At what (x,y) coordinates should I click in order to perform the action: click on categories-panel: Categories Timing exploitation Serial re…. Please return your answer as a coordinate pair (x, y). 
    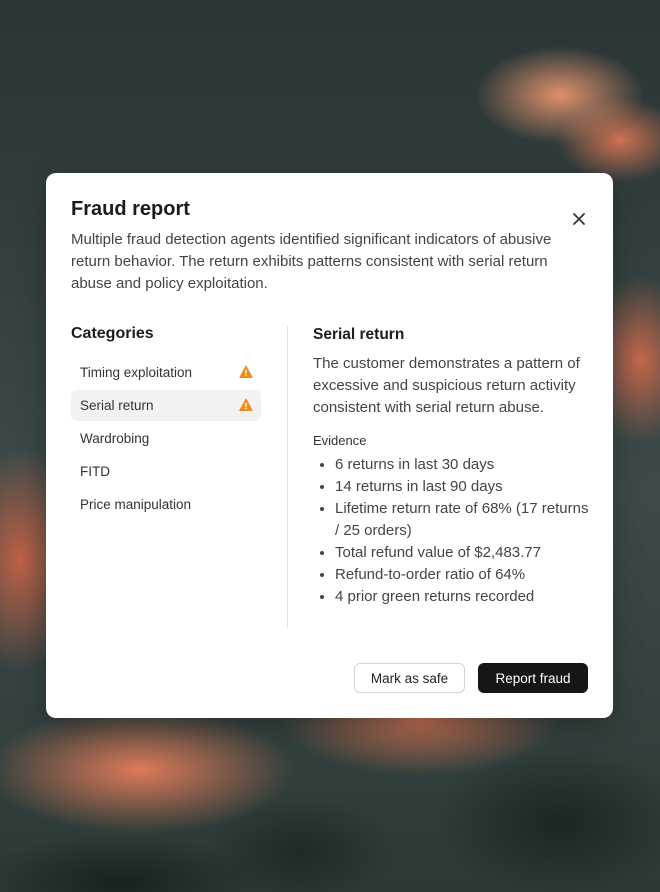
    Looking at the image, I should click on (166, 423).